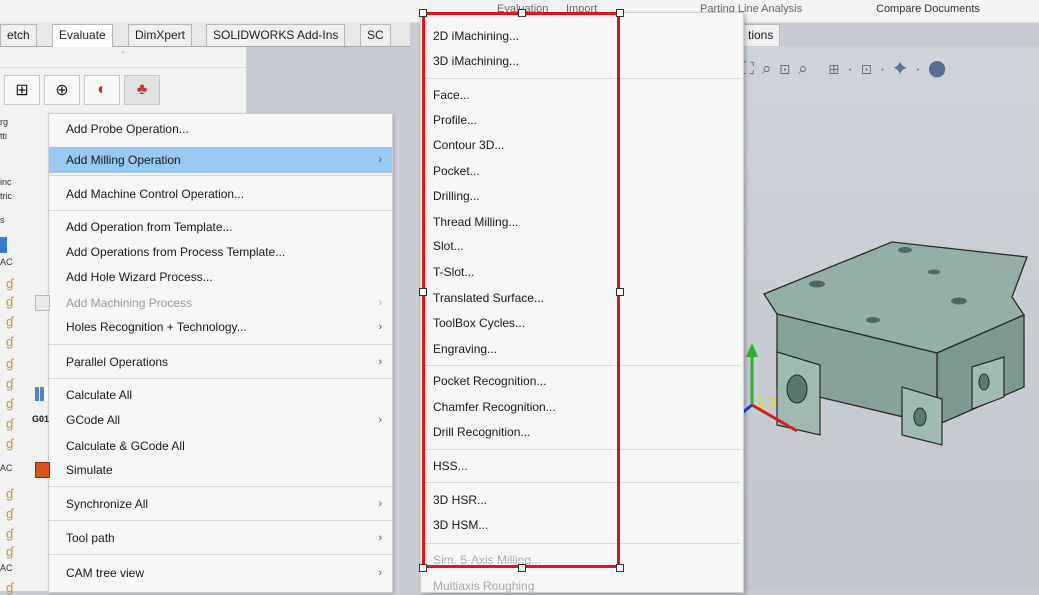 The height and width of the screenshot is (595, 1039). I want to click on menu-item-calculate-gcode-all: Calculate & GCode All, so click(220, 446).